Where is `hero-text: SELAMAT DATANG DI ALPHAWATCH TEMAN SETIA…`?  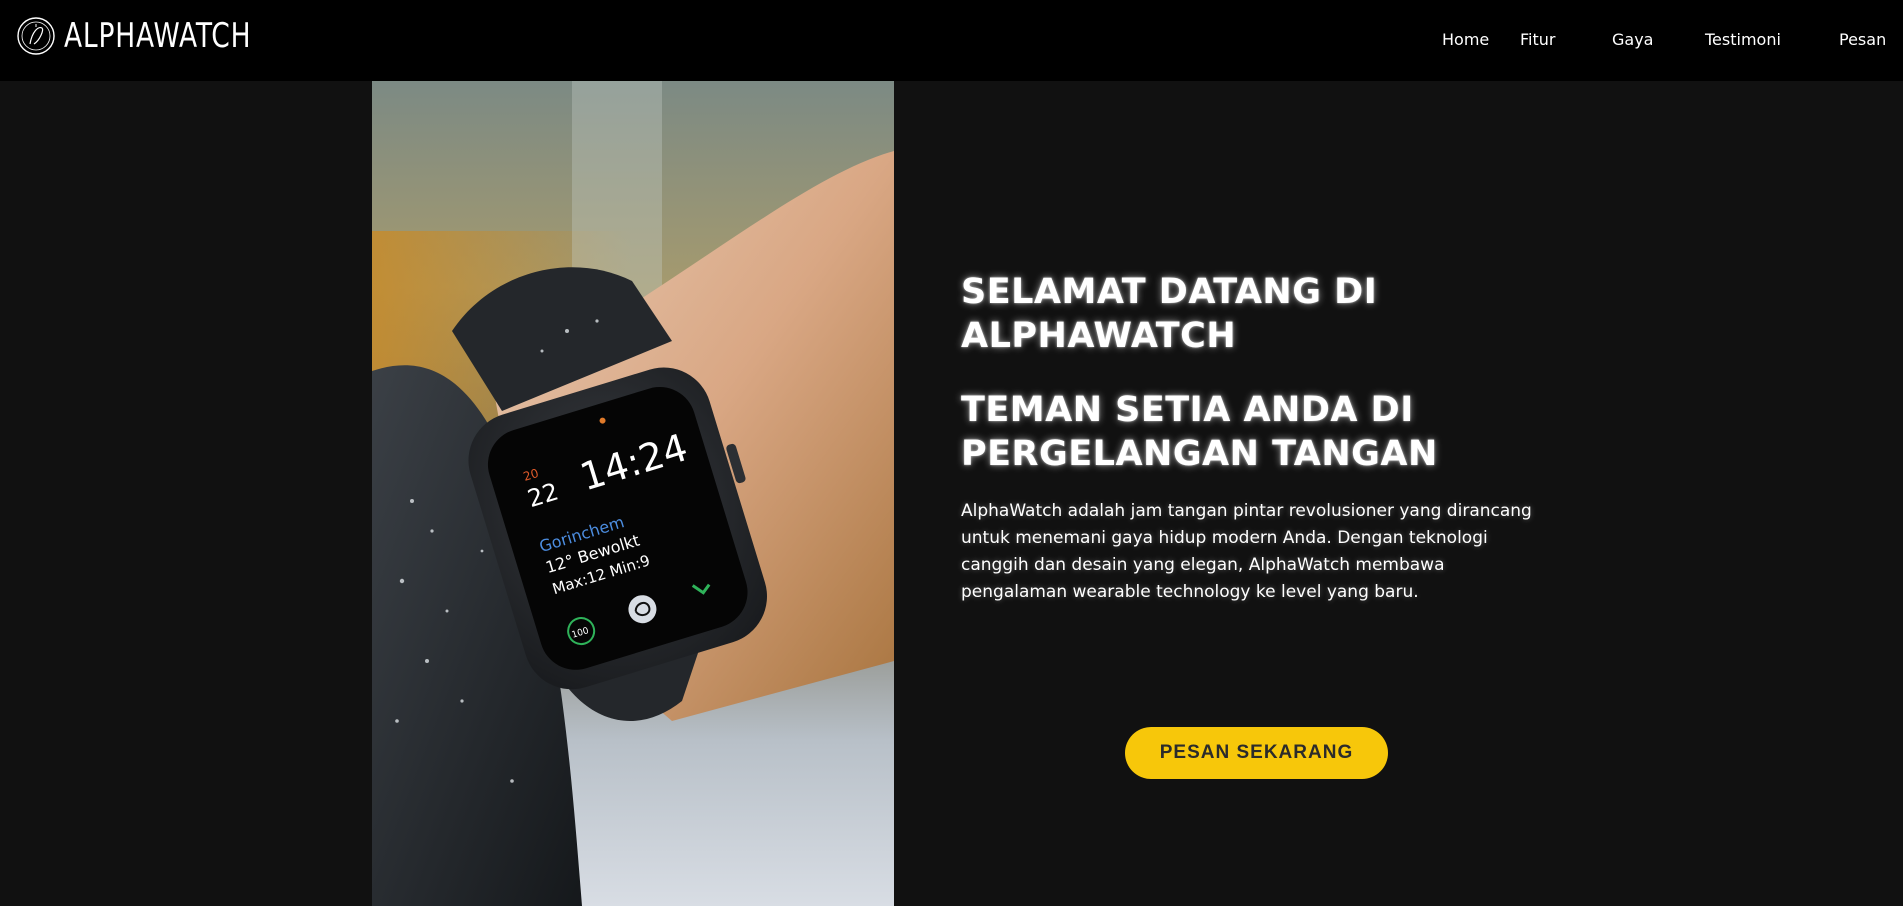
hero-text: SELAMAT DATANG DI ALPHAWATCH TEMAN SETIA… is located at coordinates (1261, 438).